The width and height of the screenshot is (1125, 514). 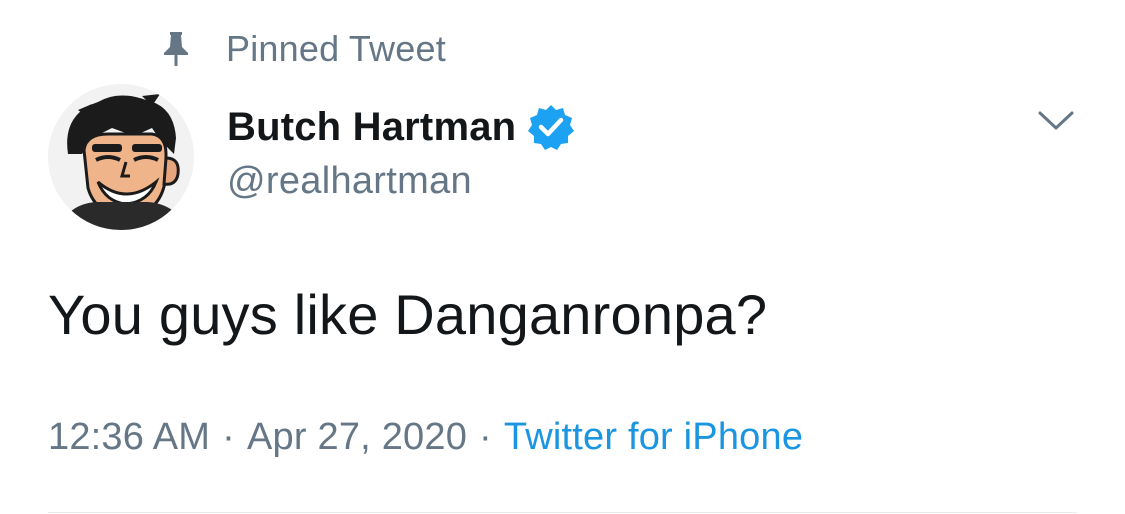 I want to click on tweet-time: 12:36 AM, so click(x=129, y=437).